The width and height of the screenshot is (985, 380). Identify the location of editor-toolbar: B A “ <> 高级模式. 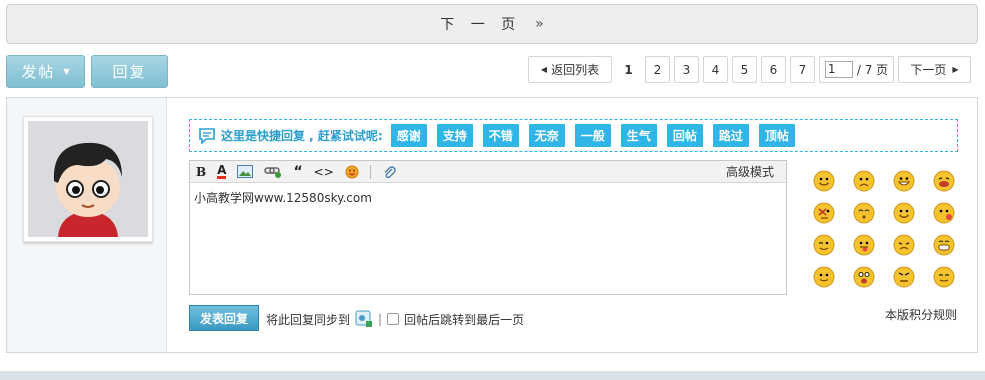
(488, 172).